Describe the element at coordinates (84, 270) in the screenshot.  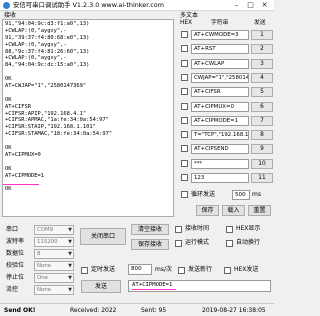
I see `timed-send-checkbox` at that location.